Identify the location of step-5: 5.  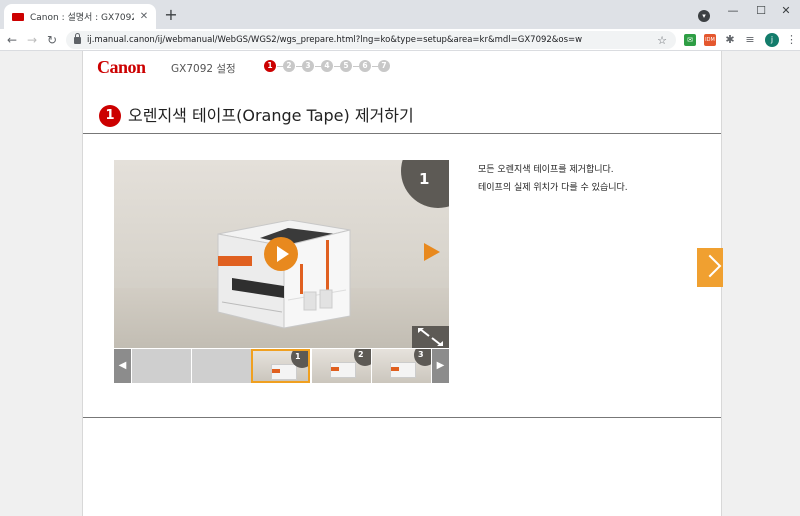
(346, 66).